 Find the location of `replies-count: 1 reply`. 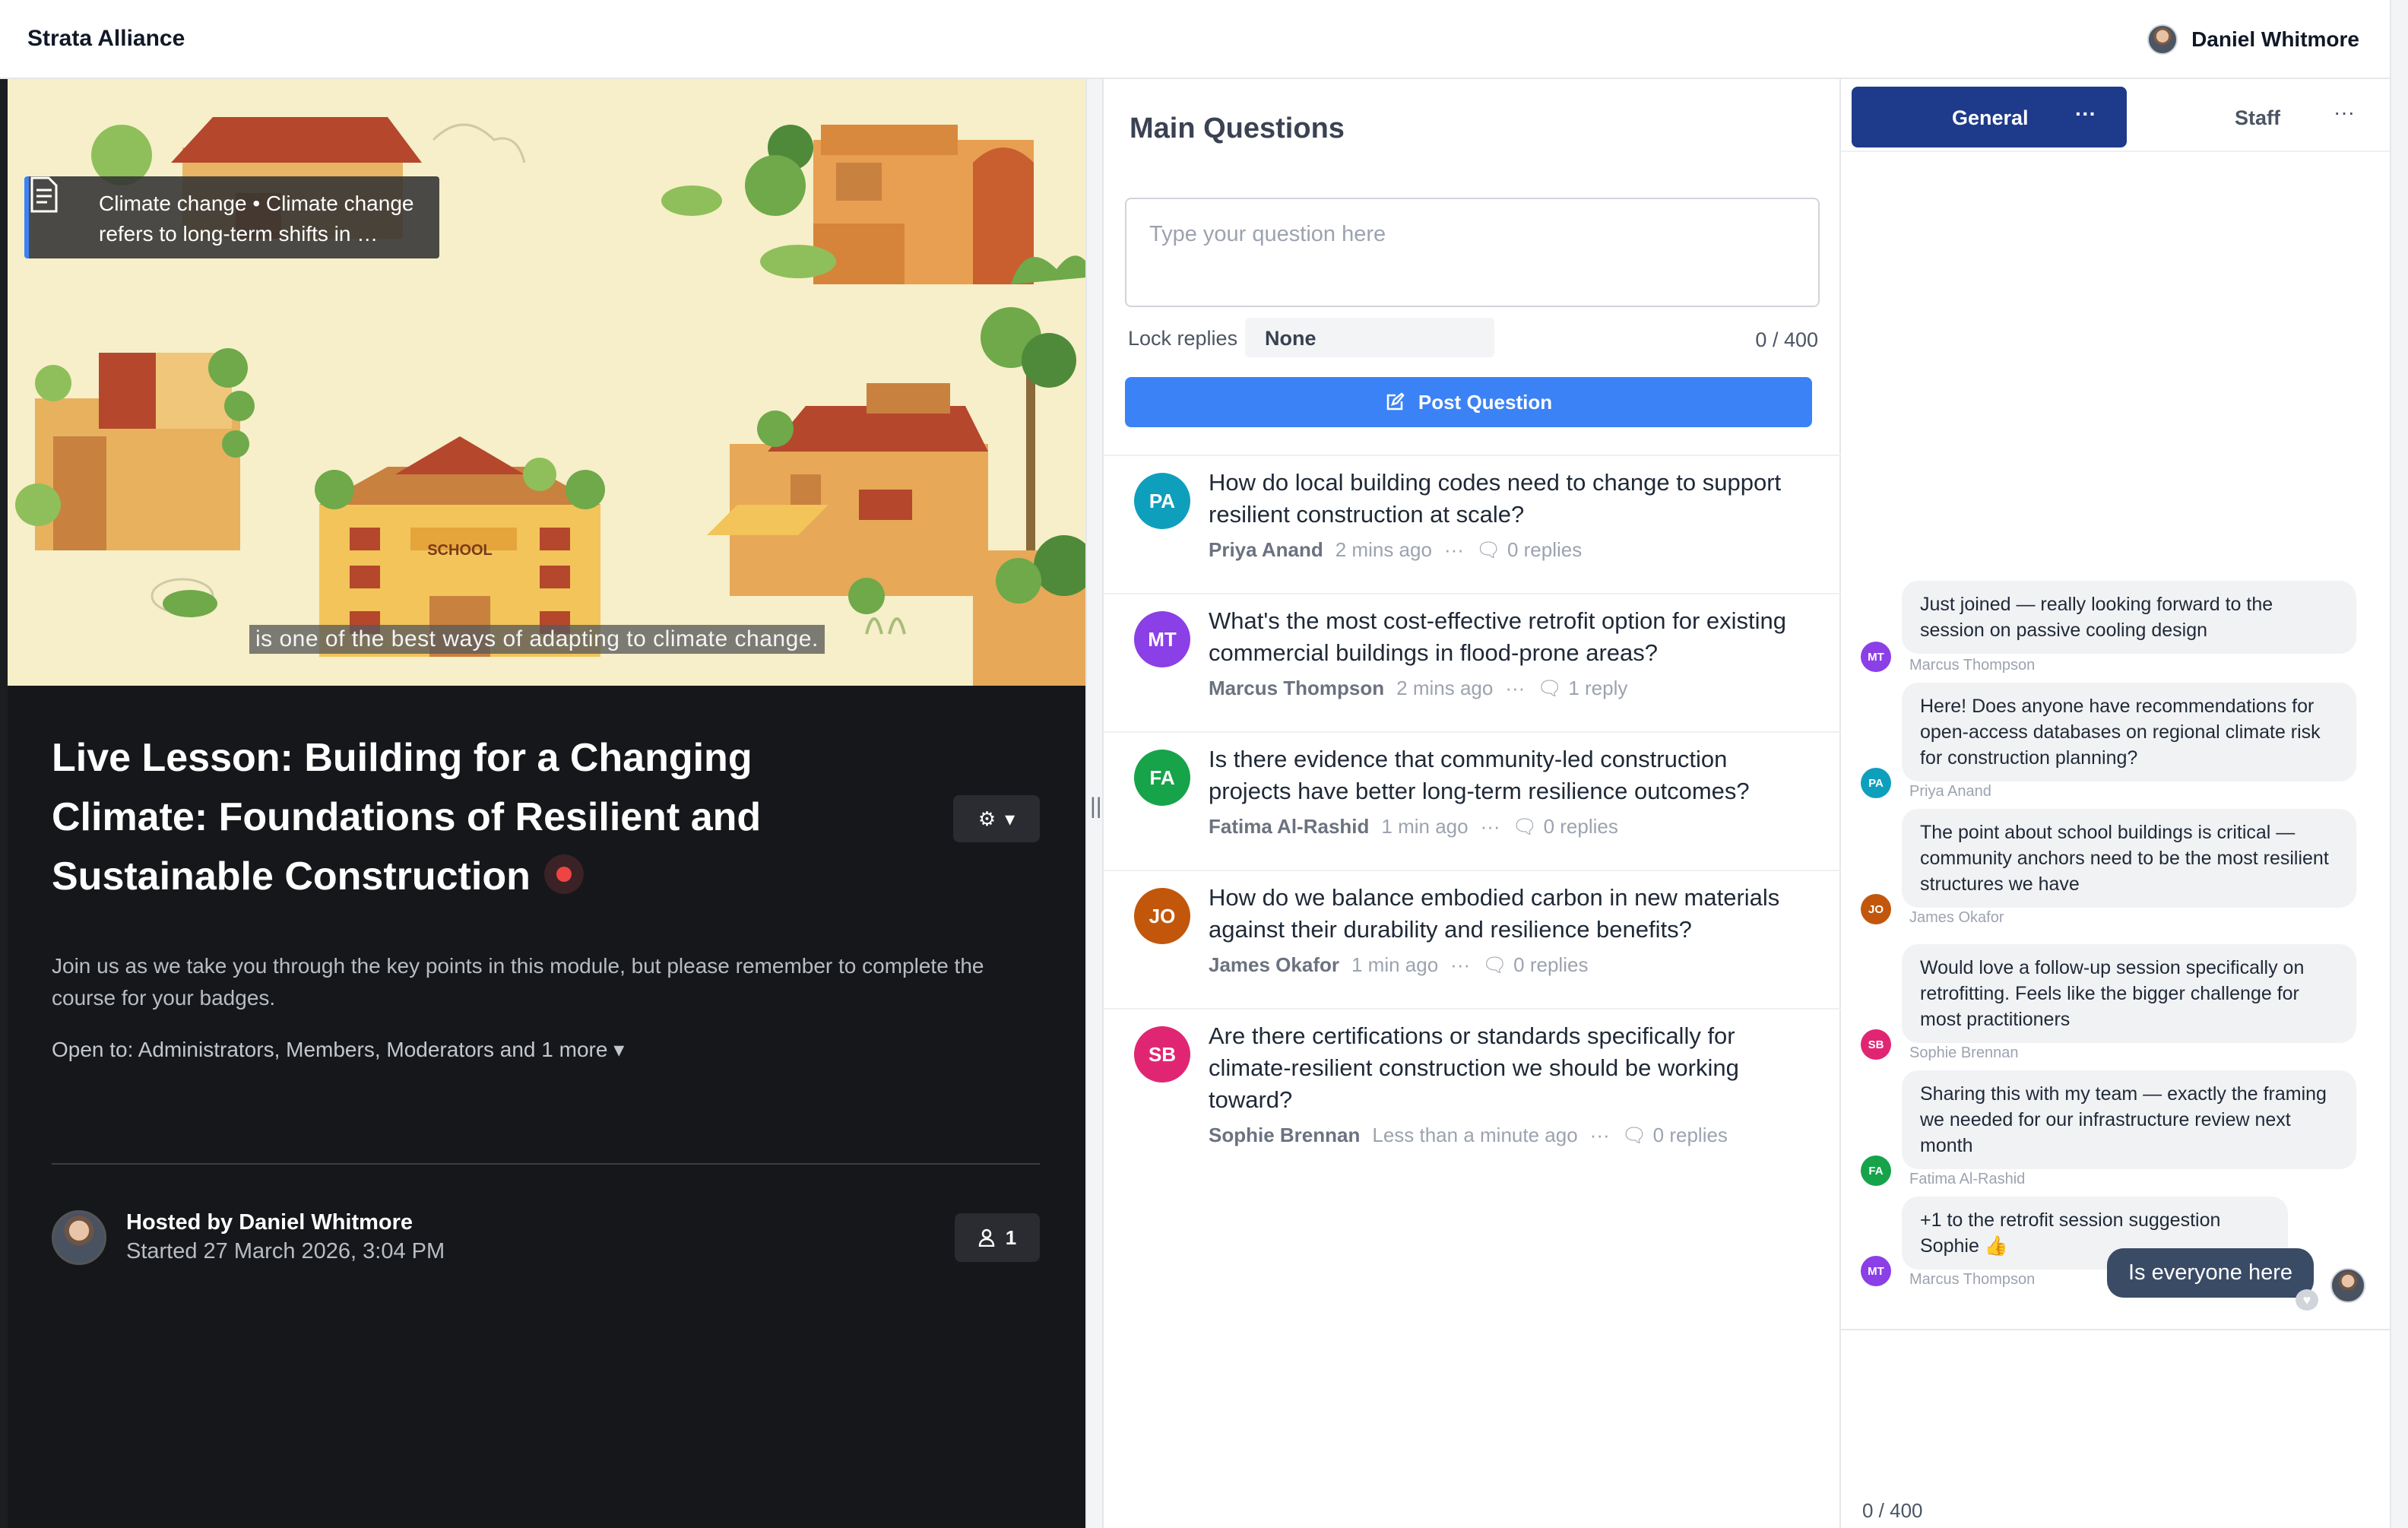

replies-count: 1 reply is located at coordinates (1598, 688).